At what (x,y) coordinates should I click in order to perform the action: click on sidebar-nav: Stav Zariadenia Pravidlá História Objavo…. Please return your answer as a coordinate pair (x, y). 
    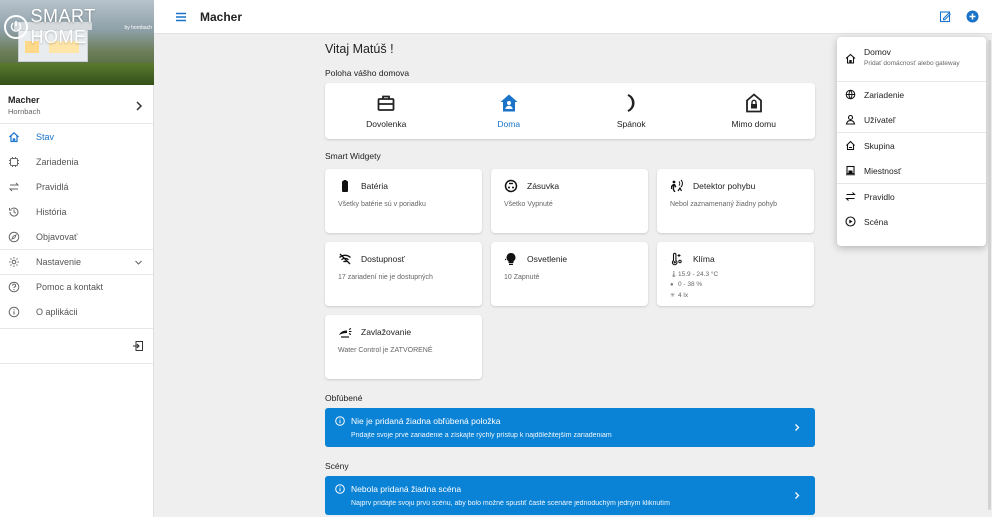
    Looking at the image, I should click on (76, 224).